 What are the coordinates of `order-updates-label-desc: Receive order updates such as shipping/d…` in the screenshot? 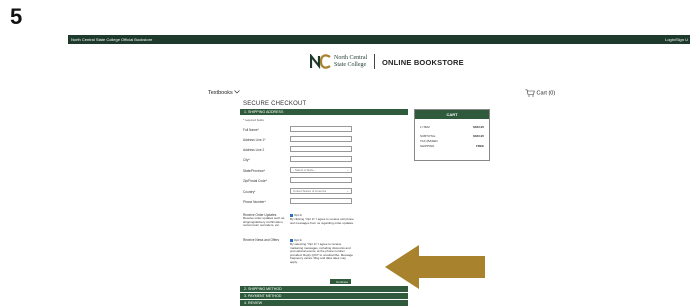 It's located at (264, 222).